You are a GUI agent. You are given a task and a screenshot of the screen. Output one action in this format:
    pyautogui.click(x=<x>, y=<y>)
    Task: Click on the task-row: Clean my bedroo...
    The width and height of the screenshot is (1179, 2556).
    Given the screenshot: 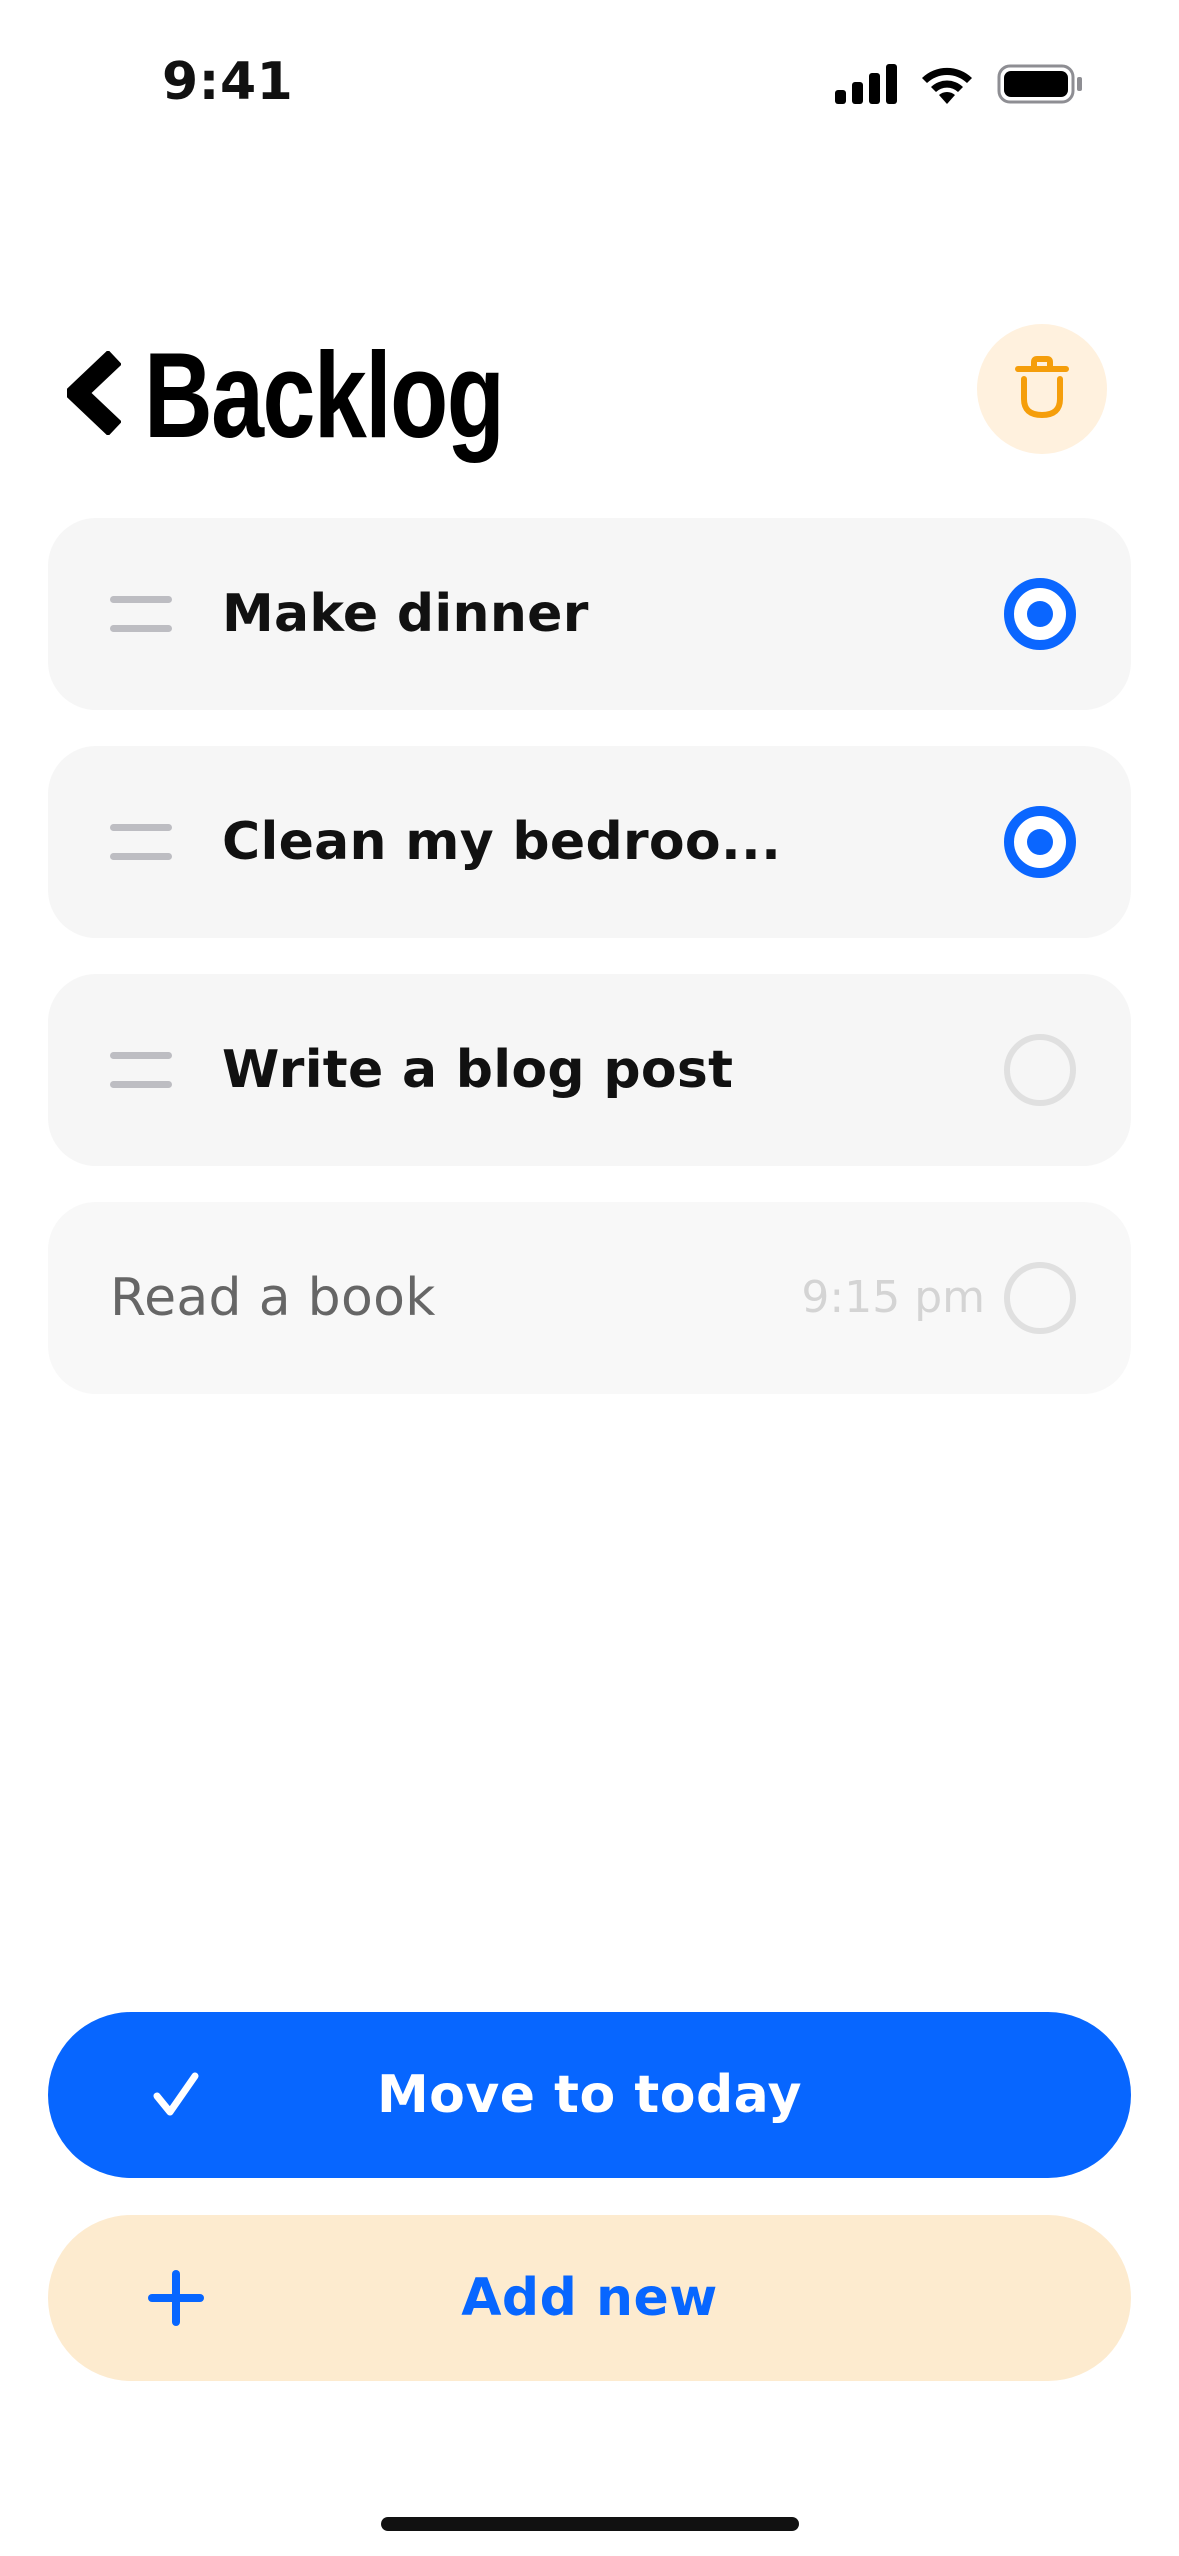 What is the action you would take?
    pyautogui.click(x=589, y=842)
    